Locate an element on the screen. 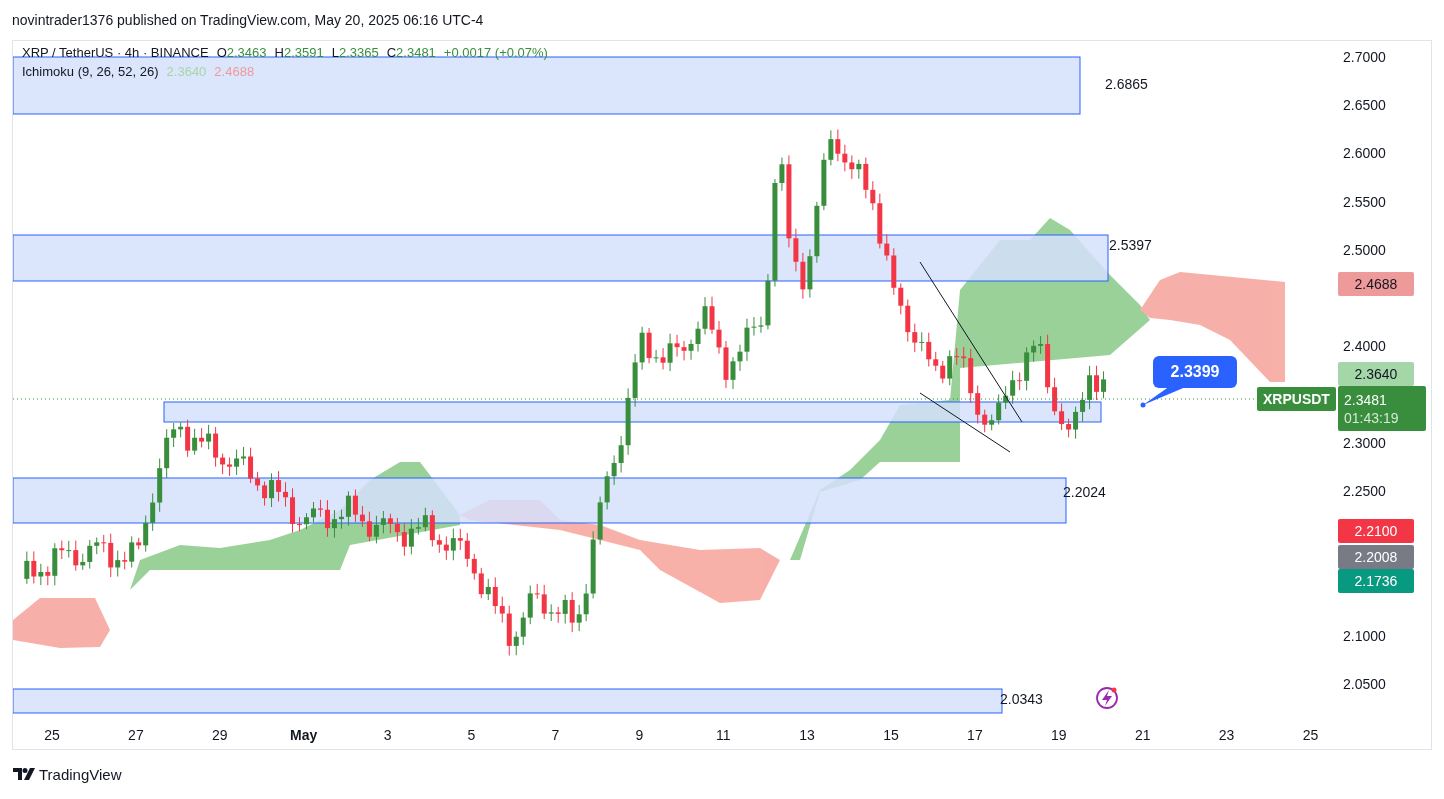 This screenshot has width=1444, height=799. price-badge: 2.1736 is located at coordinates (1376, 581).